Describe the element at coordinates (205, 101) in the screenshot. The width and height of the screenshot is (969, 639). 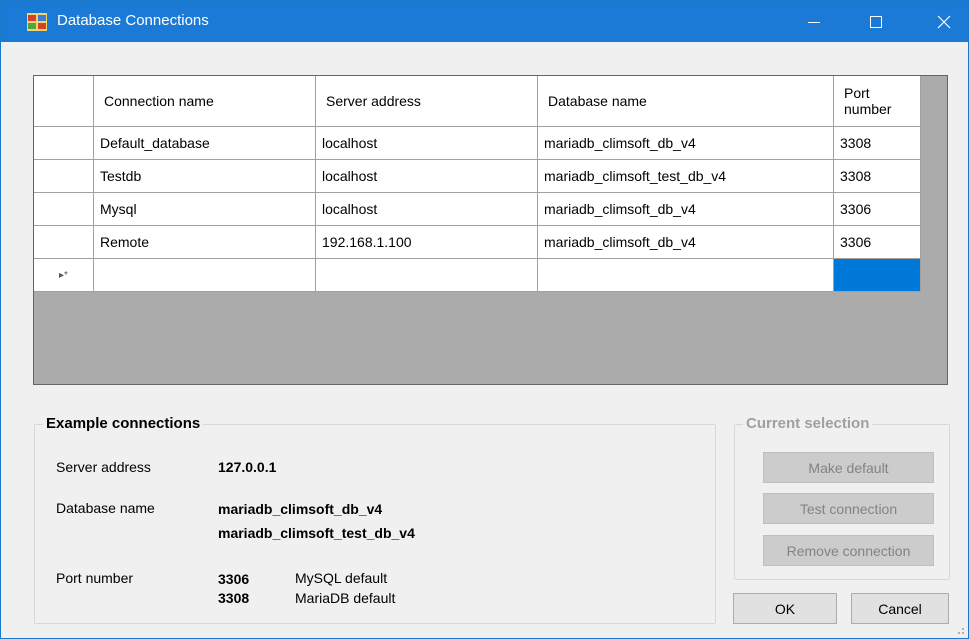
I see `column-header-connection-name: Connection name` at that location.